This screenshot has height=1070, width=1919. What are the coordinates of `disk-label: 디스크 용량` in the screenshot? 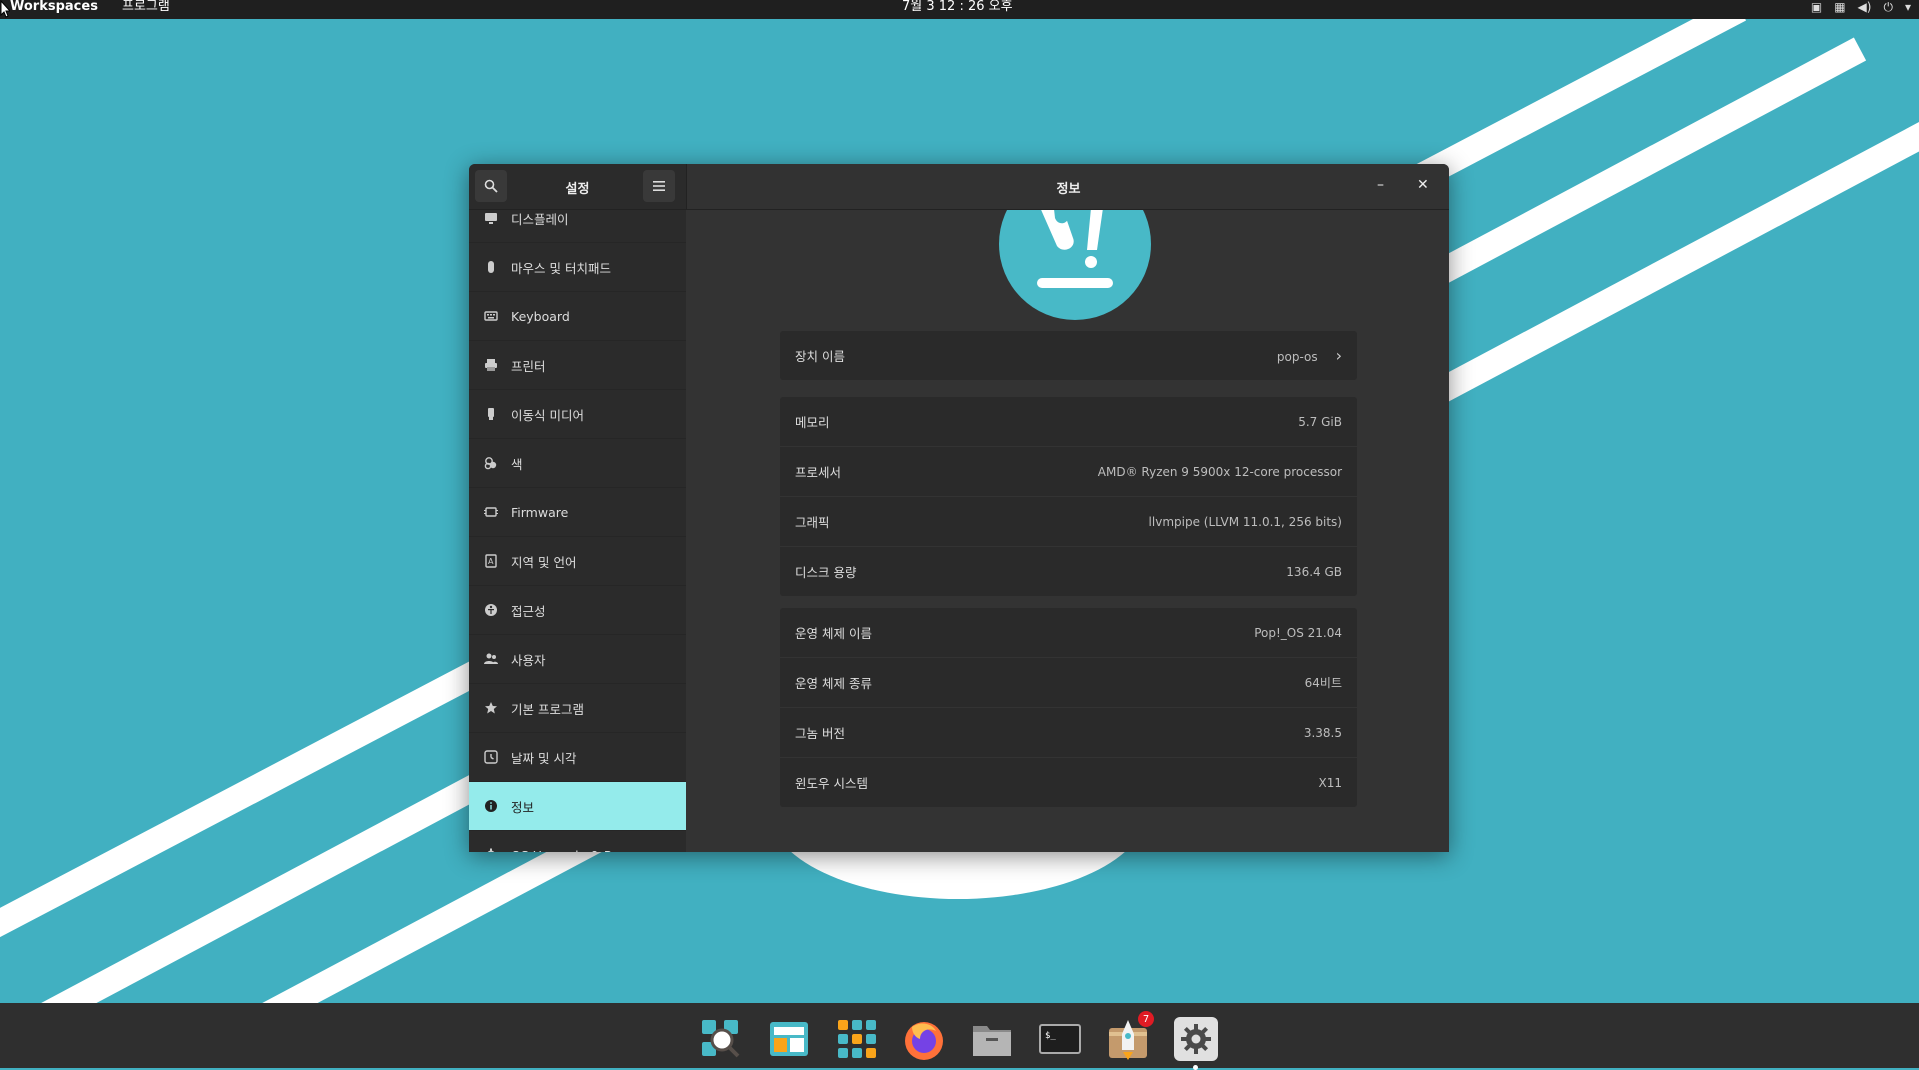 It's located at (826, 572).